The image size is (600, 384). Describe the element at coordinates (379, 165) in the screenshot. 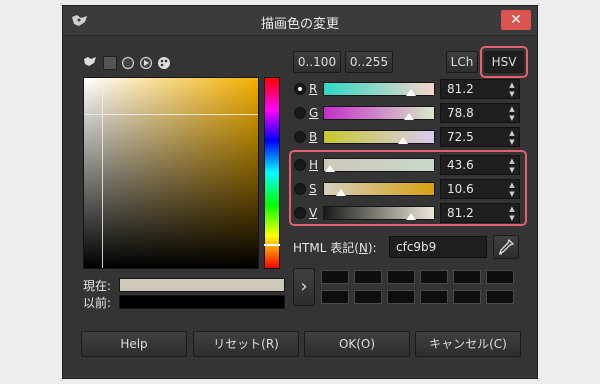

I see `channel-slider-h` at that location.